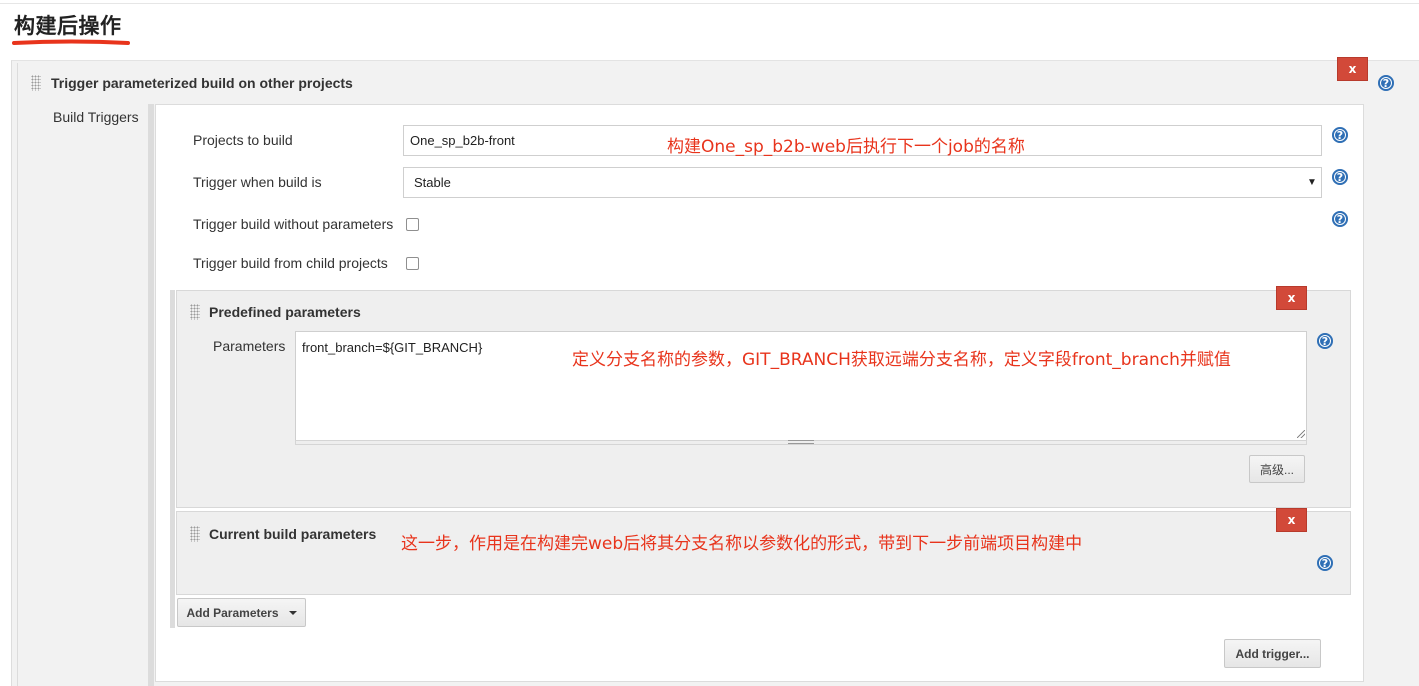  Describe the element at coordinates (293, 534) in the screenshot. I see `current-build-parameters-title: Current build parameters` at that location.